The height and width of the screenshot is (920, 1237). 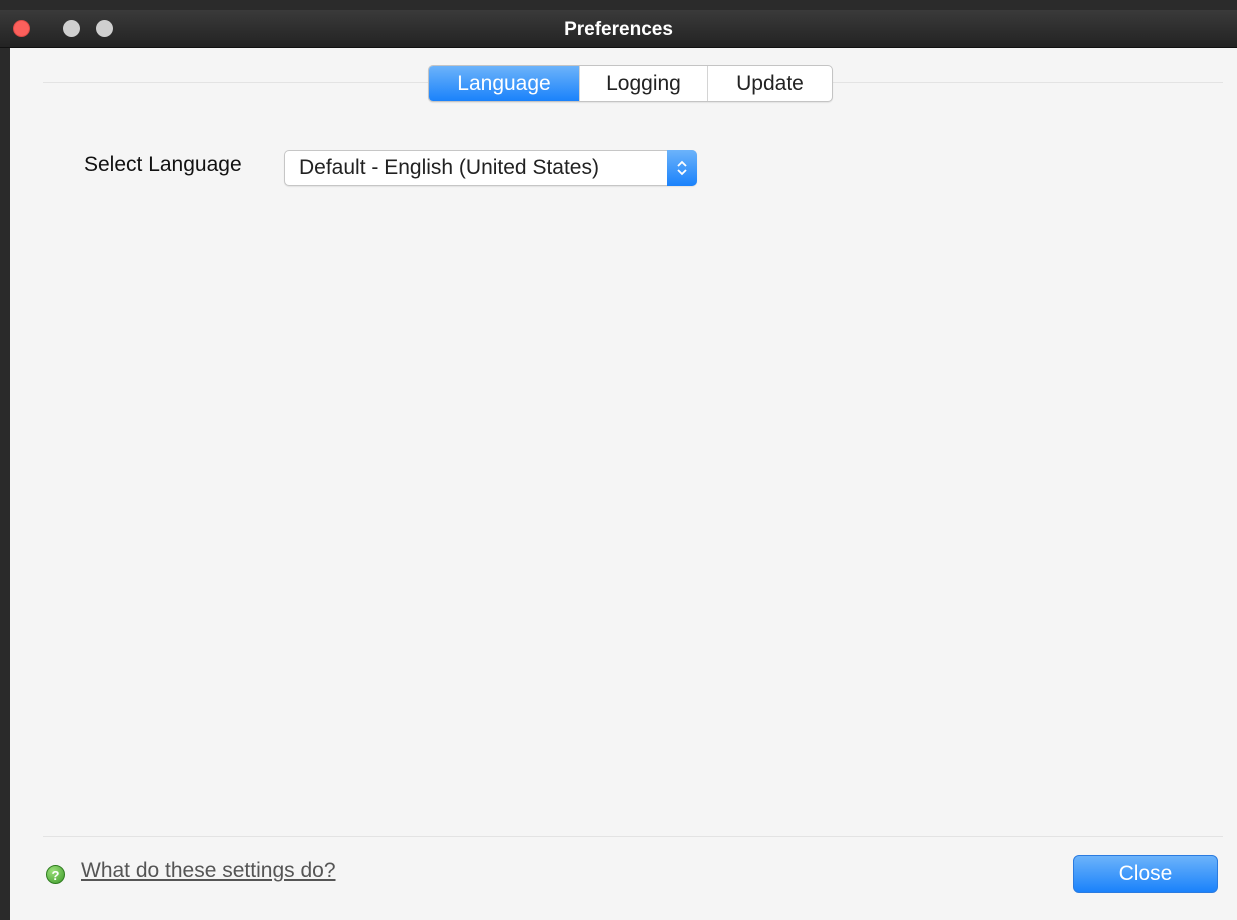 I want to click on language-select-value: Default - English (United States), so click(x=449, y=167).